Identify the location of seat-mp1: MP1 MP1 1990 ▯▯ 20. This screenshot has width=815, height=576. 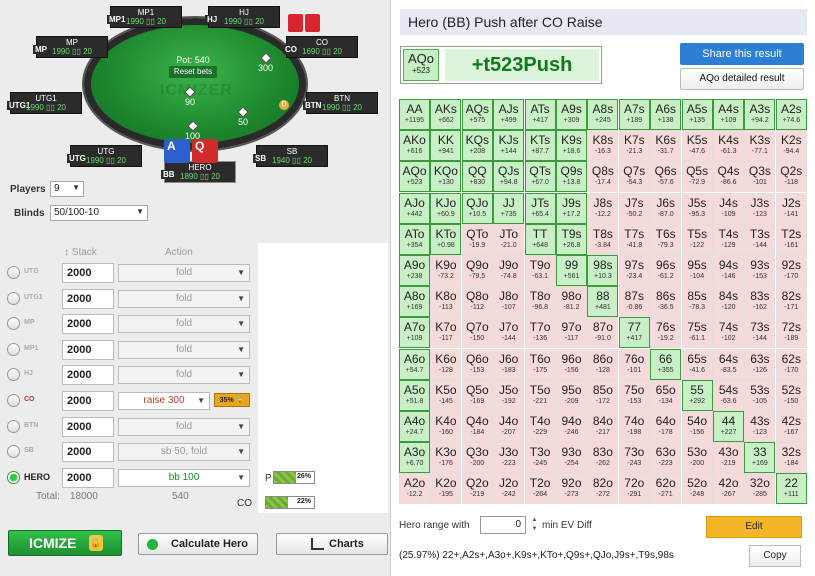
(144, 17).